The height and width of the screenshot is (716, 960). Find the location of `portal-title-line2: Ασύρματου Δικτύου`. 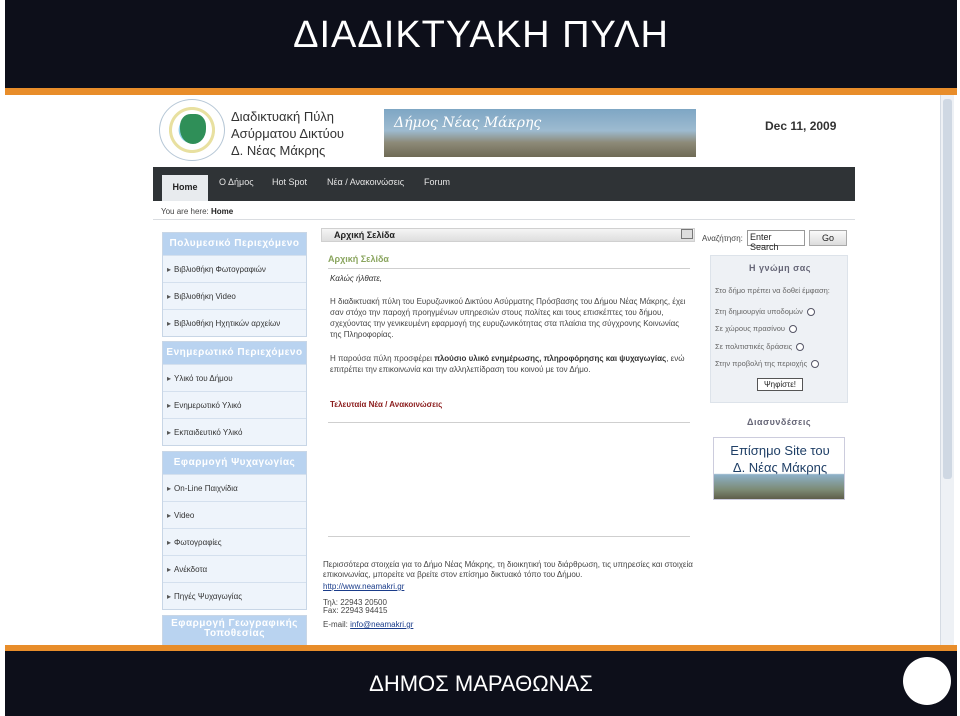

portal-title-line2: Ασύρματου Δικτύου is located at coordinates (288, 133).